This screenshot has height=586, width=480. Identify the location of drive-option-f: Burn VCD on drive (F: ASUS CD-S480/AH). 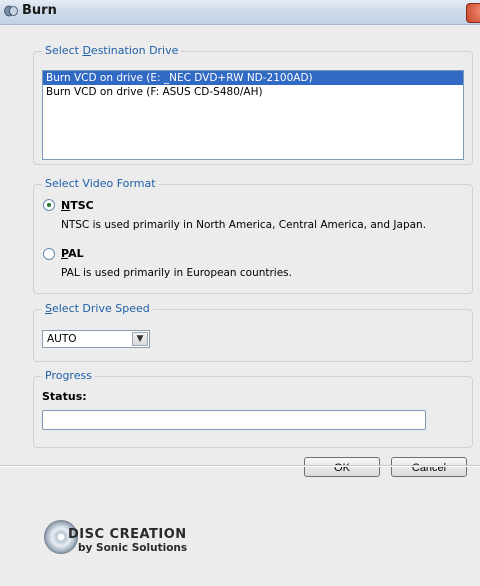
(253, 92).